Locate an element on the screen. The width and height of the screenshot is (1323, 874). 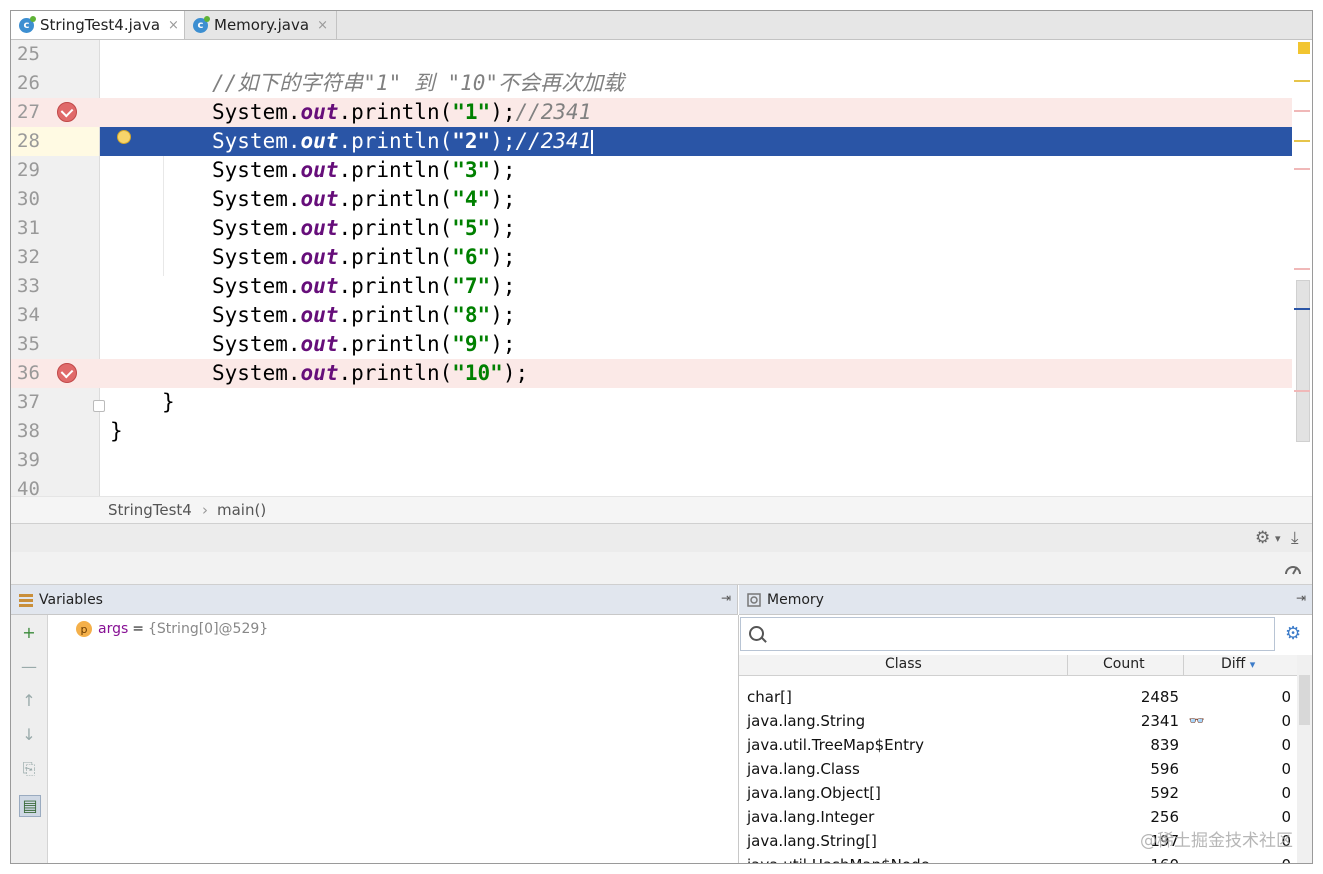
line-number: 34 is located at coordinates (28, 315).